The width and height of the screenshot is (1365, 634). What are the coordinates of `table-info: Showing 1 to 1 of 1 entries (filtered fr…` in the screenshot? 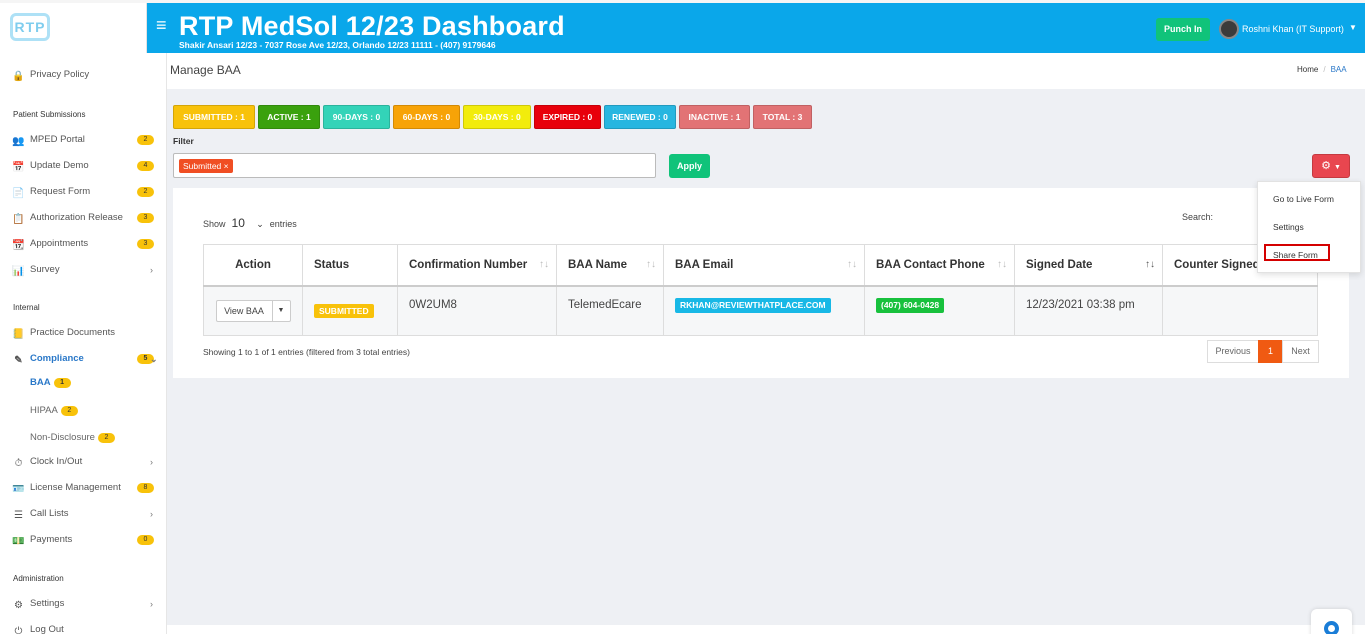 It's located at (306, 352).